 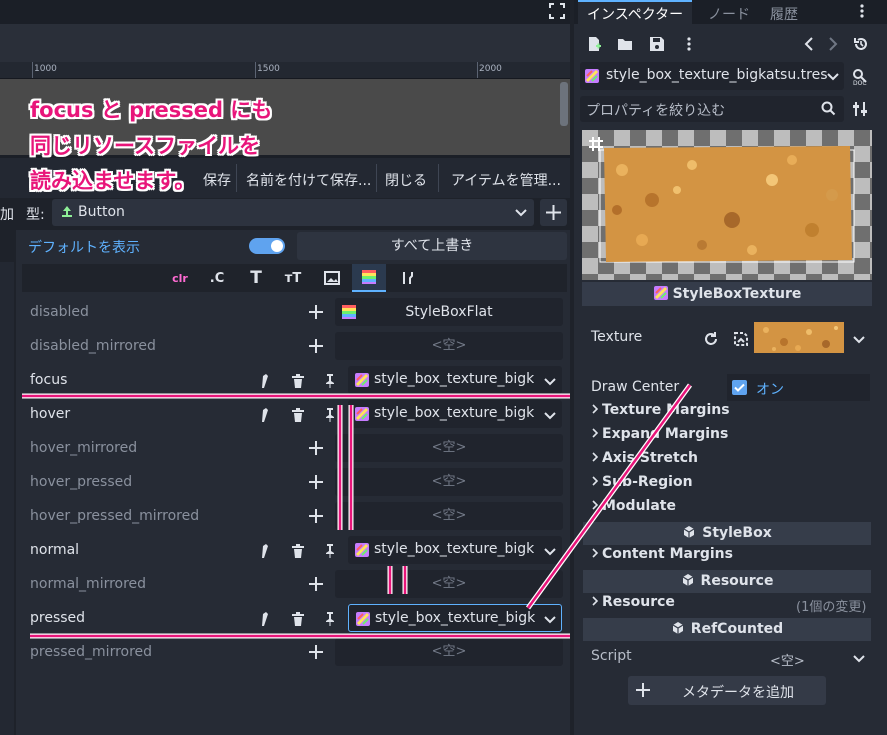 What do you see at coordinates (860, 109) in the screenshot?
I see `filter-settings-icon` at bounding box center [860, 109].